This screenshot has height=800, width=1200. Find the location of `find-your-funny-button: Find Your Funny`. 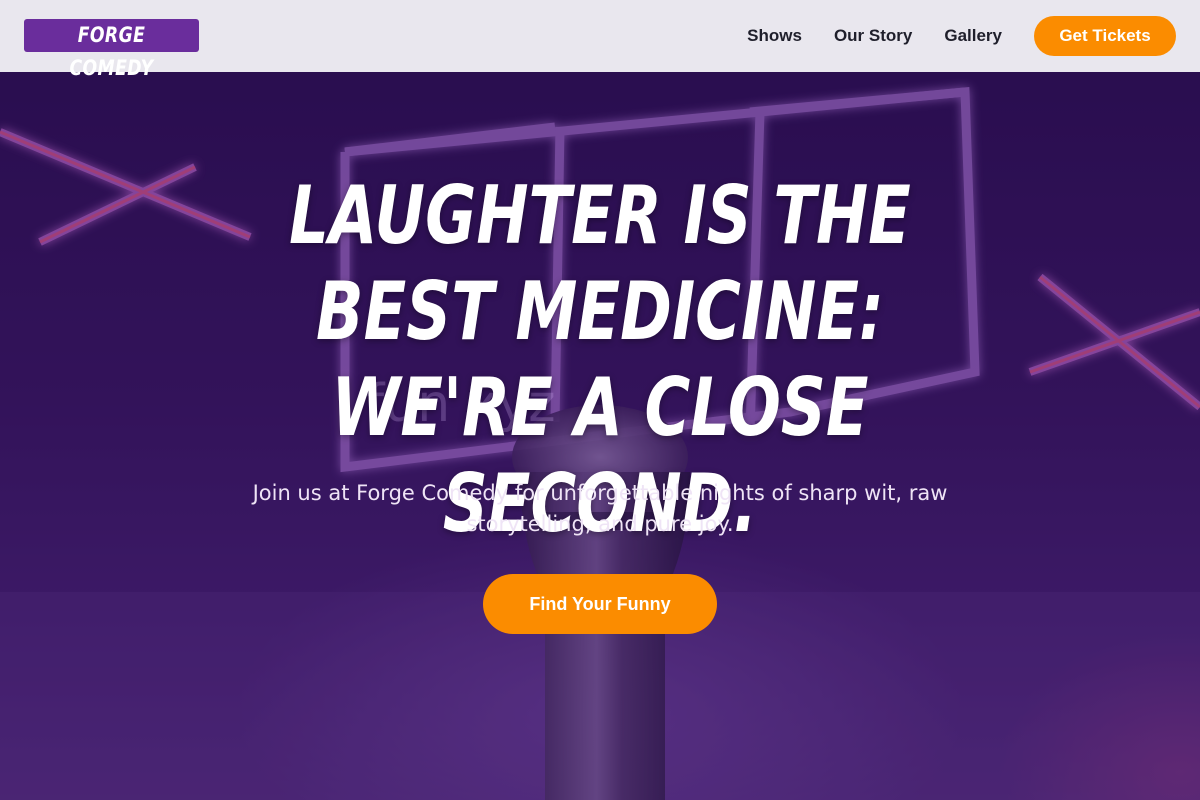

find-your-funny-button: Find Your Funny is located at coordinates (600, 604).